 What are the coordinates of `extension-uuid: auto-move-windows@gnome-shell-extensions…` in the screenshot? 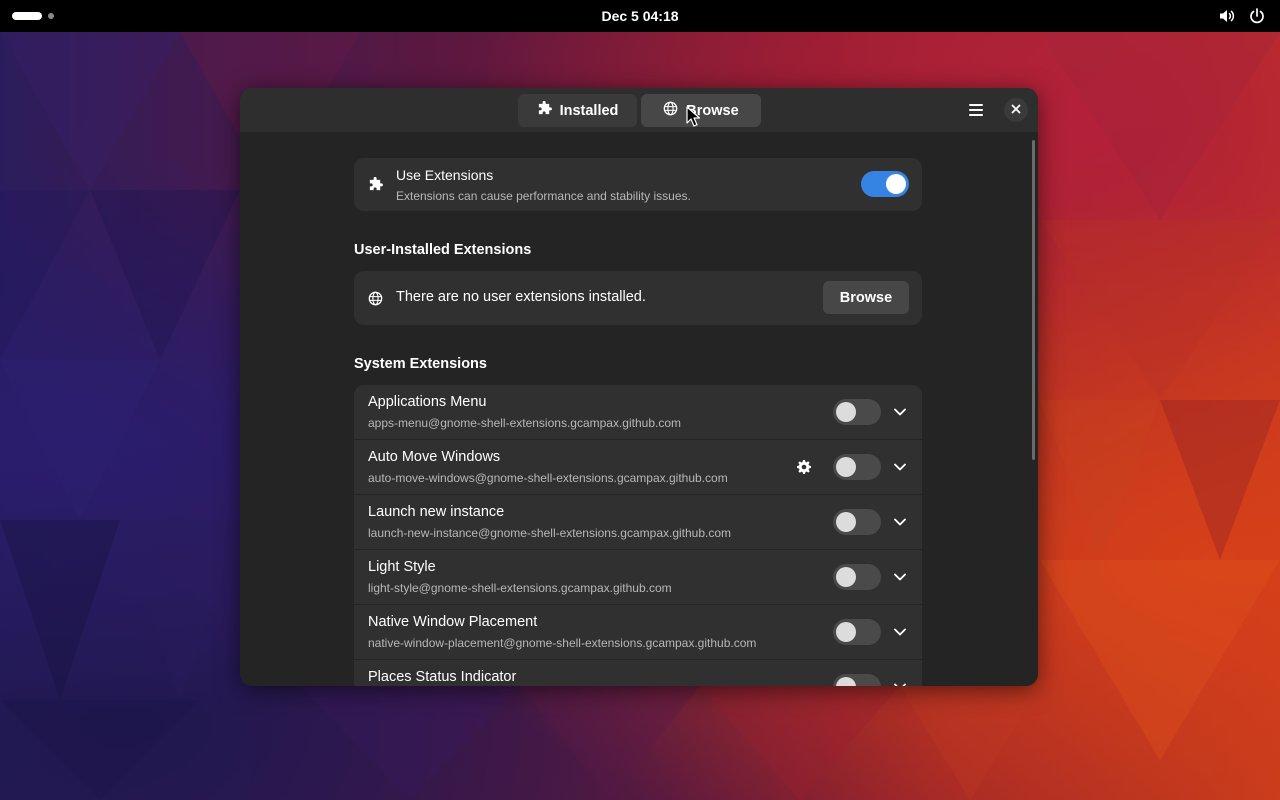 It's located at (548, 478).